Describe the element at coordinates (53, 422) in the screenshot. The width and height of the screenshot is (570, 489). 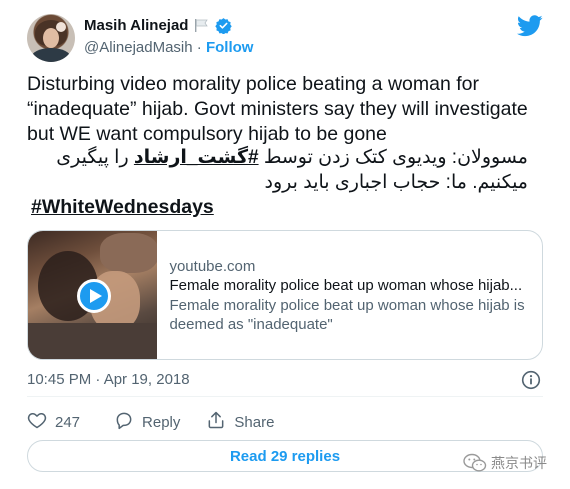
I see `like-button: 247` at that location.